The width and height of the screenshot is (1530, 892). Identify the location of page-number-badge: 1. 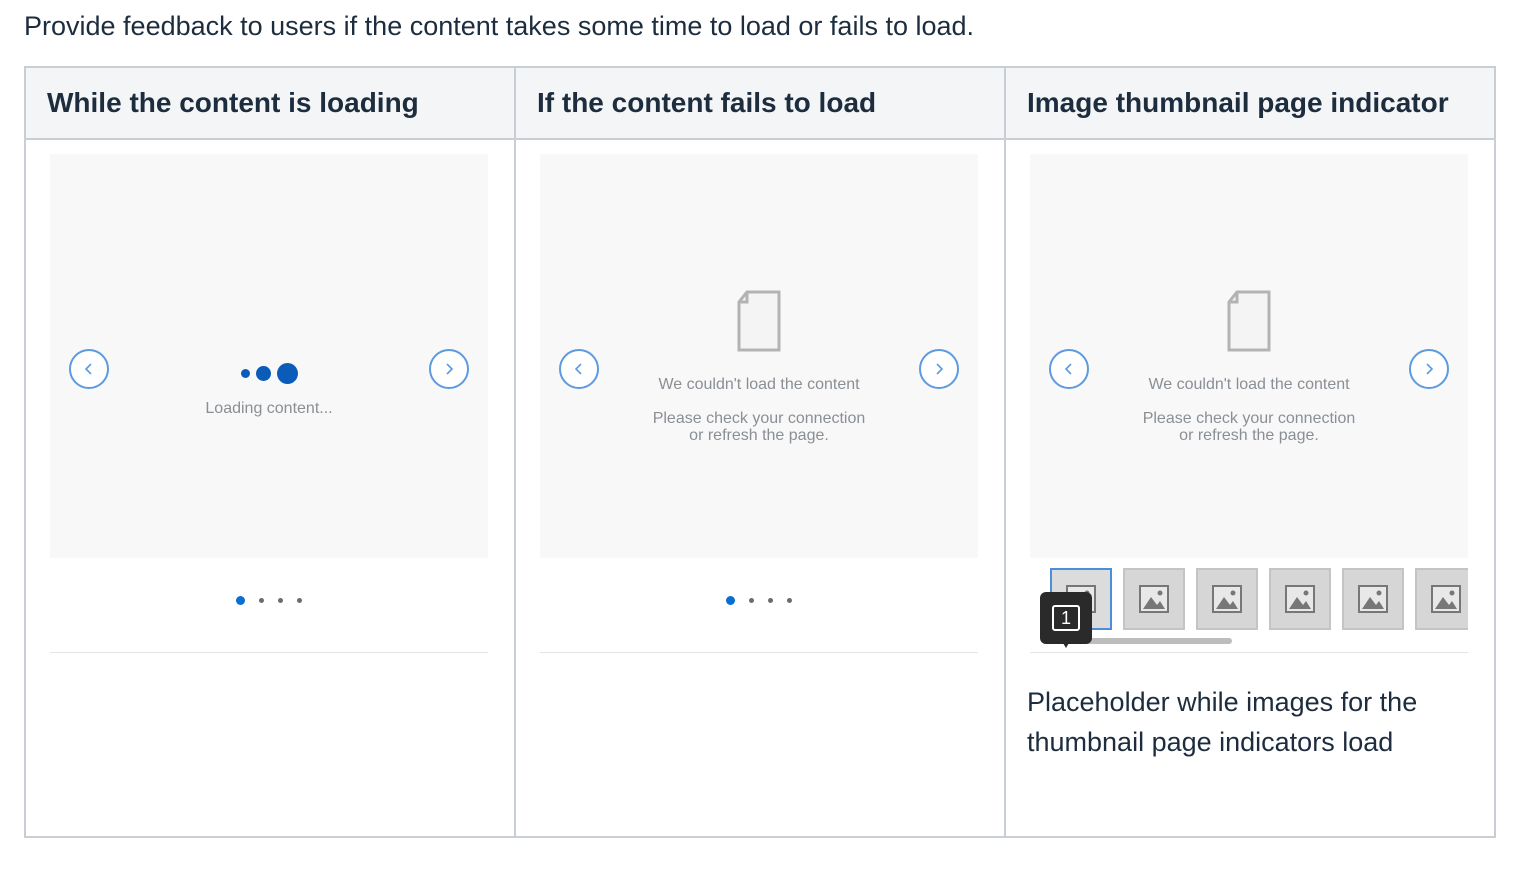
(1066, 618).